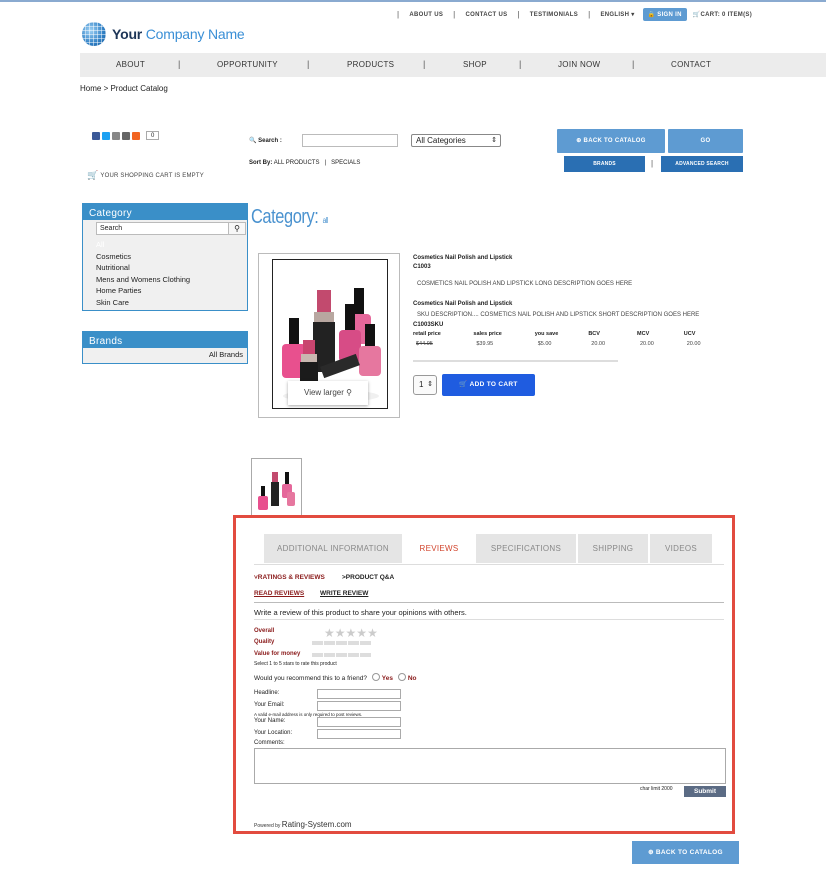  What do you see at coordinates (171, 245) in the screenshot?
I see `category-item-all: All` at bounding box center [171, 245].